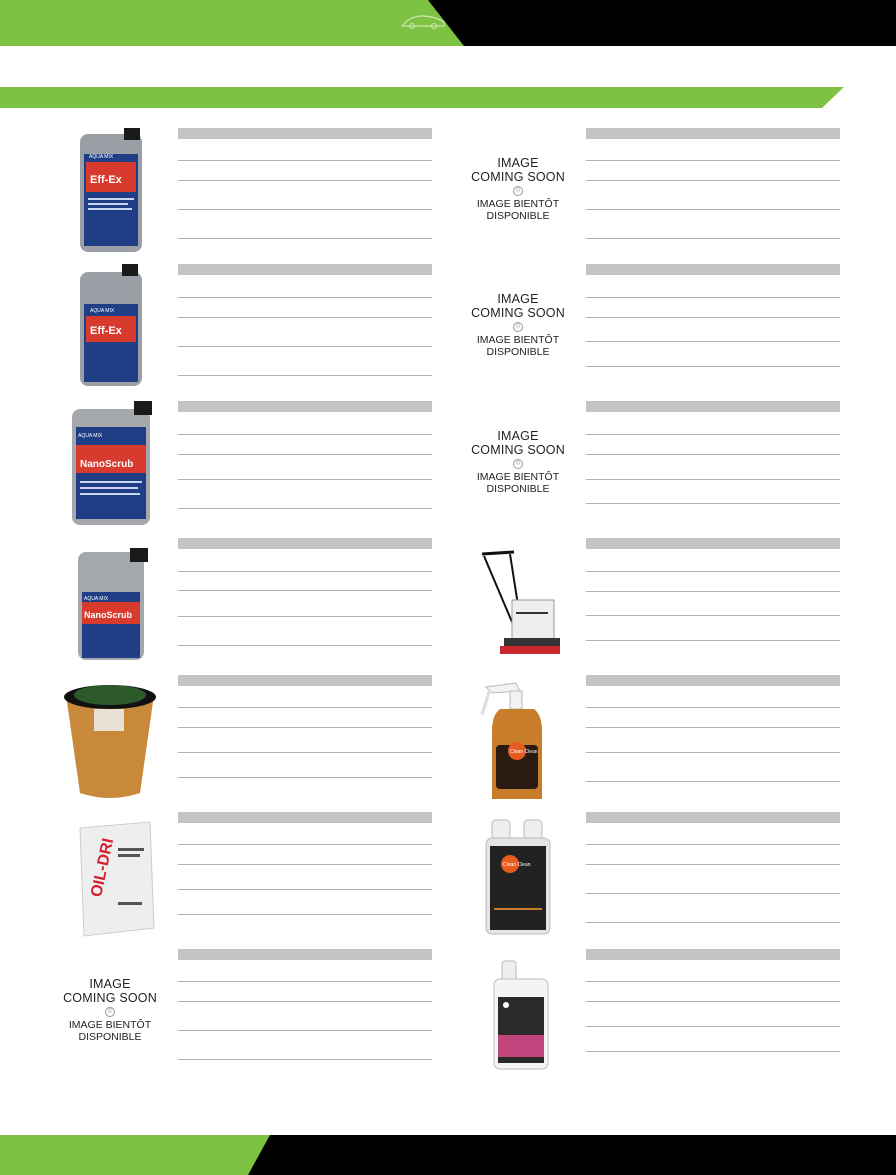  What do you see at coordinates (117, 879) in the screenshot?
I see `oil-dri-bag-image: OIL-DRI` at bounding box center [117, 879].